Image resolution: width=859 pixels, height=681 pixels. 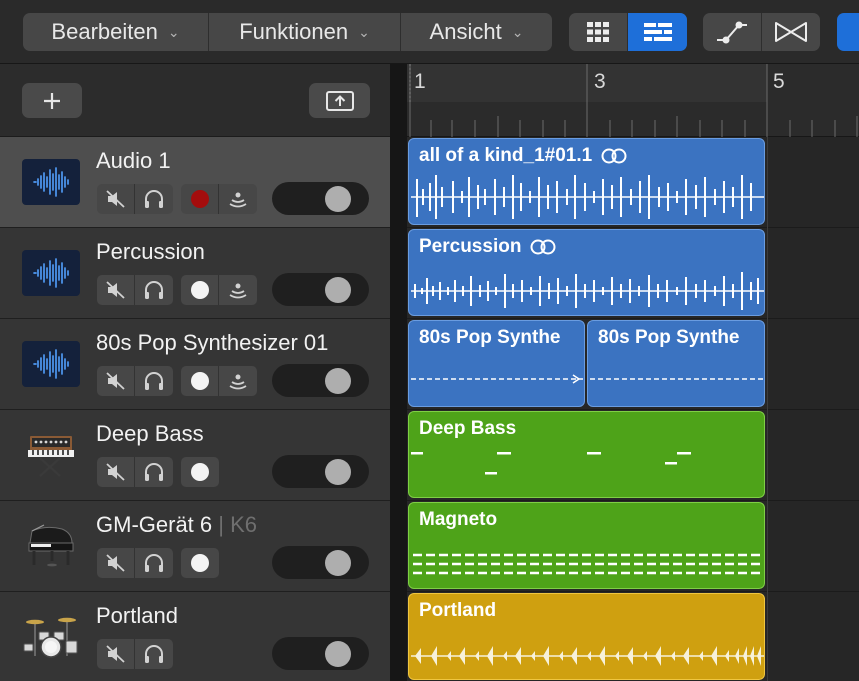 I want to click on drummer-region: Portland, so click(x=586, y=636).